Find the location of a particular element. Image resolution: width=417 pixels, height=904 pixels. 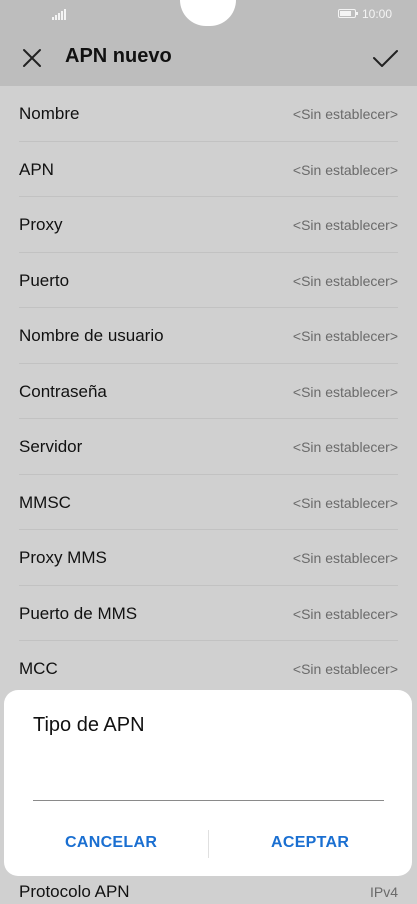

list-item: APN <Sin establecer> is located at coordinates (208, 169).